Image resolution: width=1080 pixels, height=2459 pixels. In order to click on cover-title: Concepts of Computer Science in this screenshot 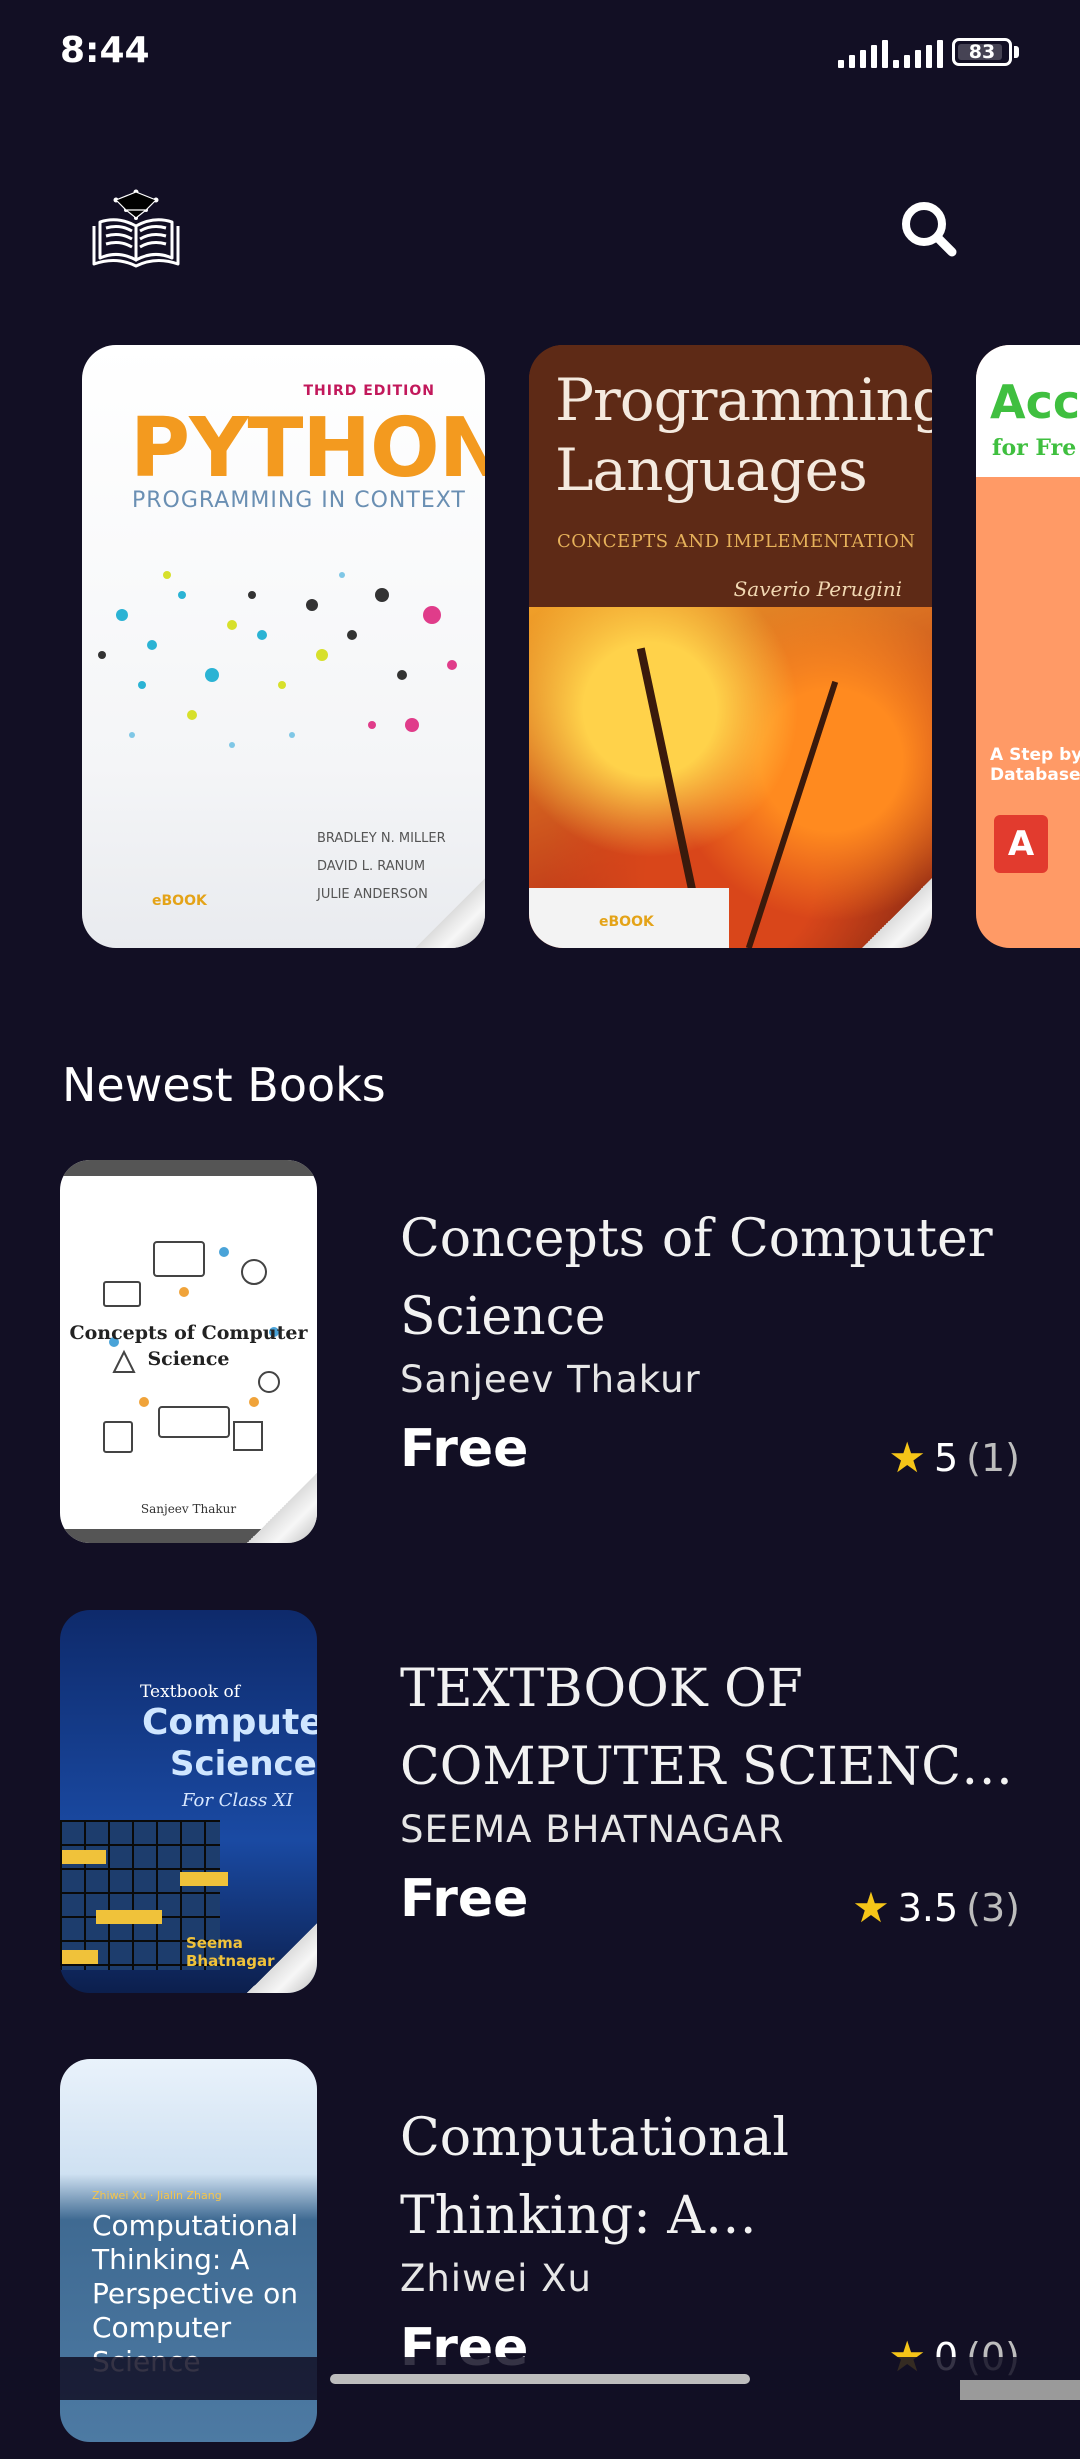, I will do `click(188, 1346)`.